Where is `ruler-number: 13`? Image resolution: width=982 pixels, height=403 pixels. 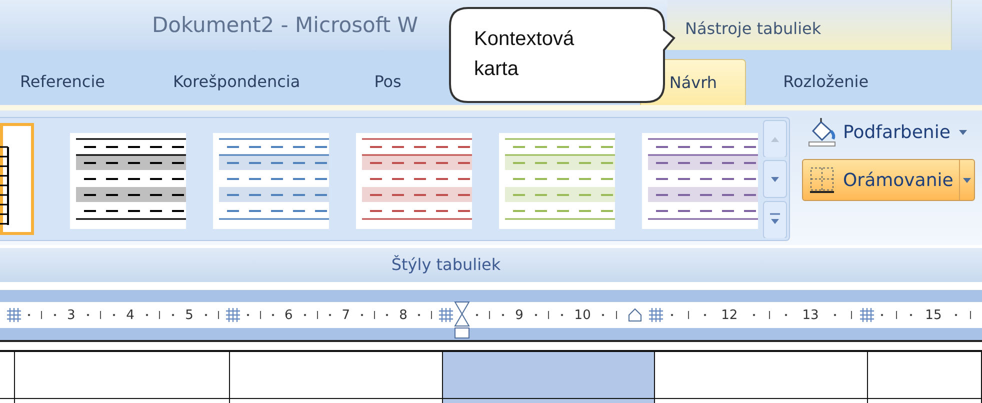 ruler-number: 13 is located at coordinates (810, 315).